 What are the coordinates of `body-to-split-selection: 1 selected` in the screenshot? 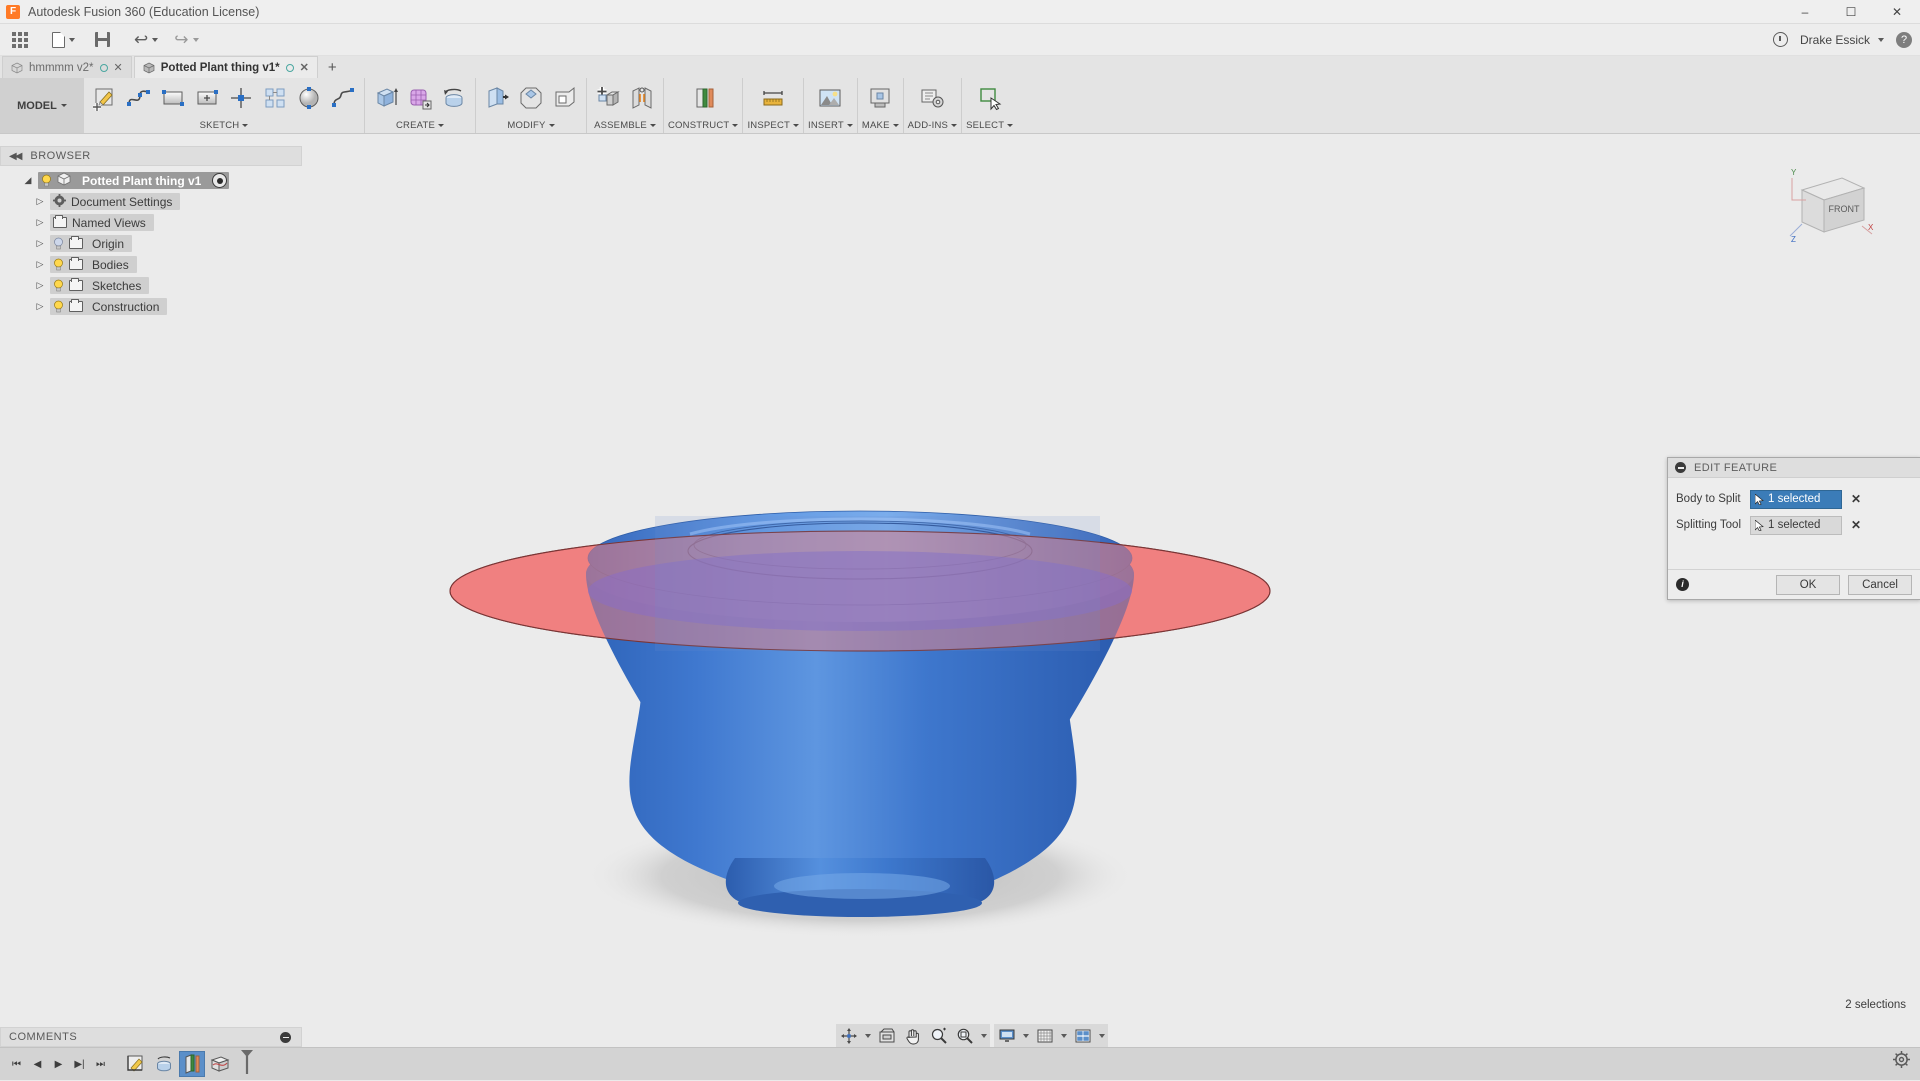 It's located at (1796, 499).